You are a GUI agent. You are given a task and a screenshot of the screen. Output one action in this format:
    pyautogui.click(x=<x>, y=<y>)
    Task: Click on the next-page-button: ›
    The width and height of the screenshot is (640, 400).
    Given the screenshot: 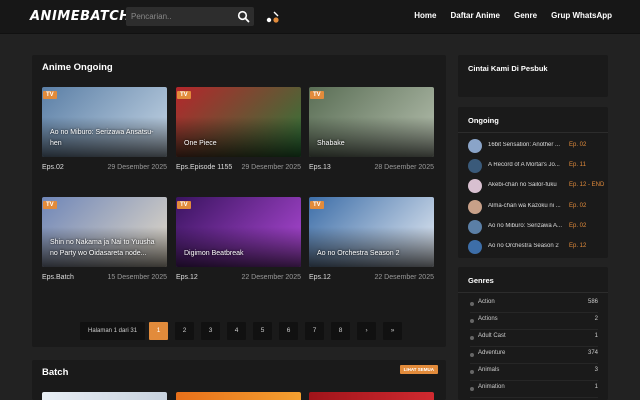 What is the action you would take?
    pyautogui.click(x=367, y=331)
    